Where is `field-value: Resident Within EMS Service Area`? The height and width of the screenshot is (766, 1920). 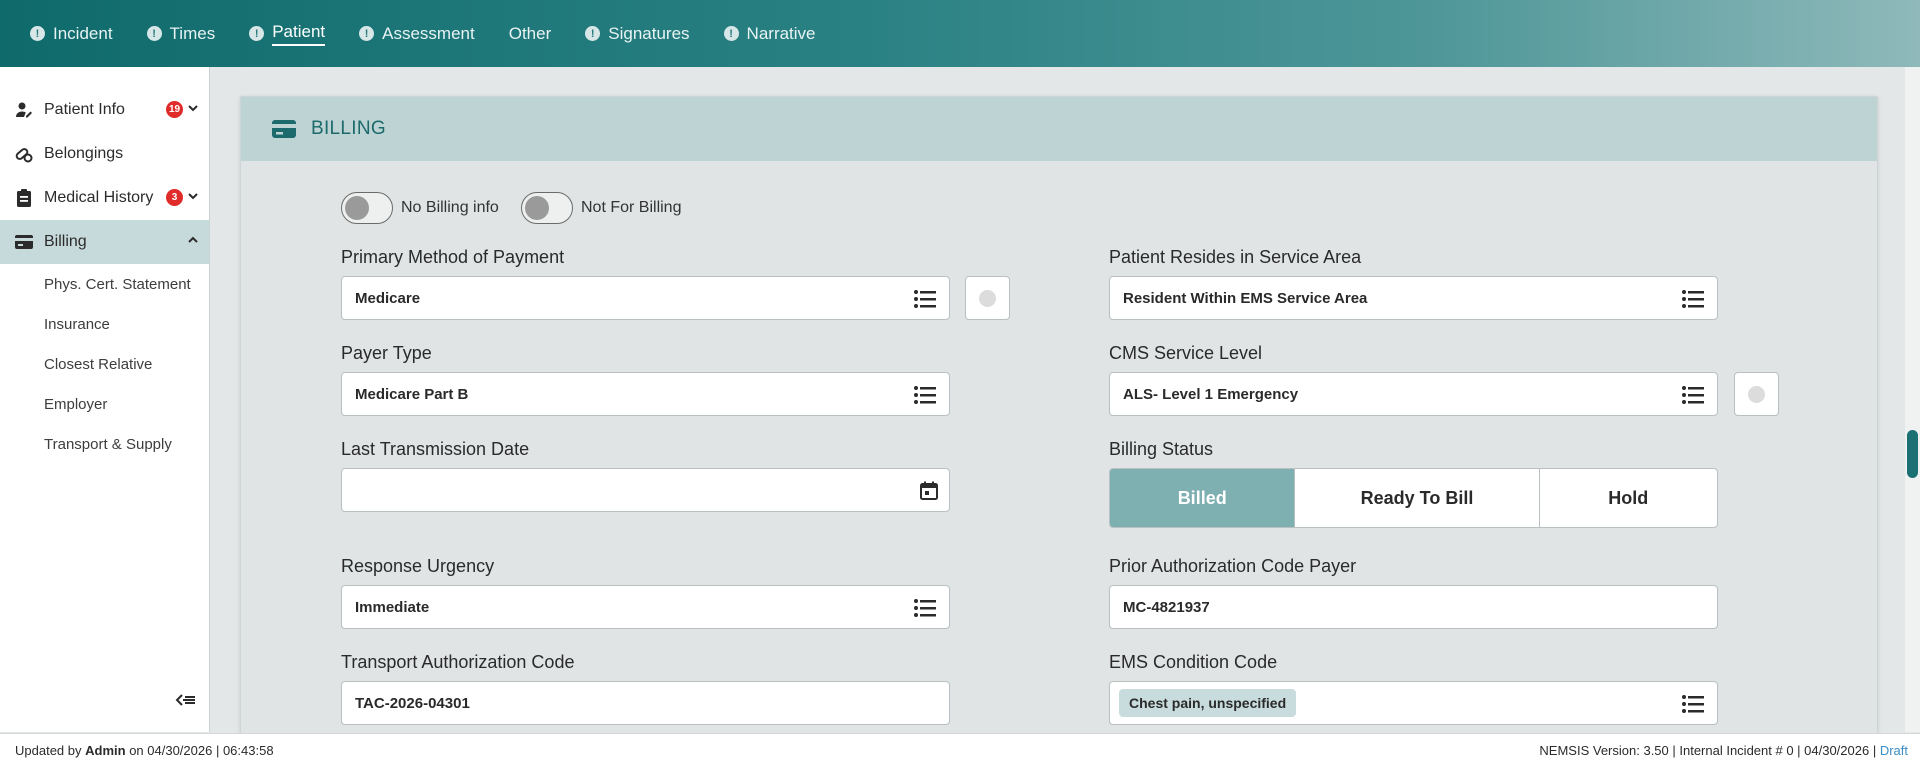
field-value: Resident Within EMS Service Area is located at coordinates (1245, 298).